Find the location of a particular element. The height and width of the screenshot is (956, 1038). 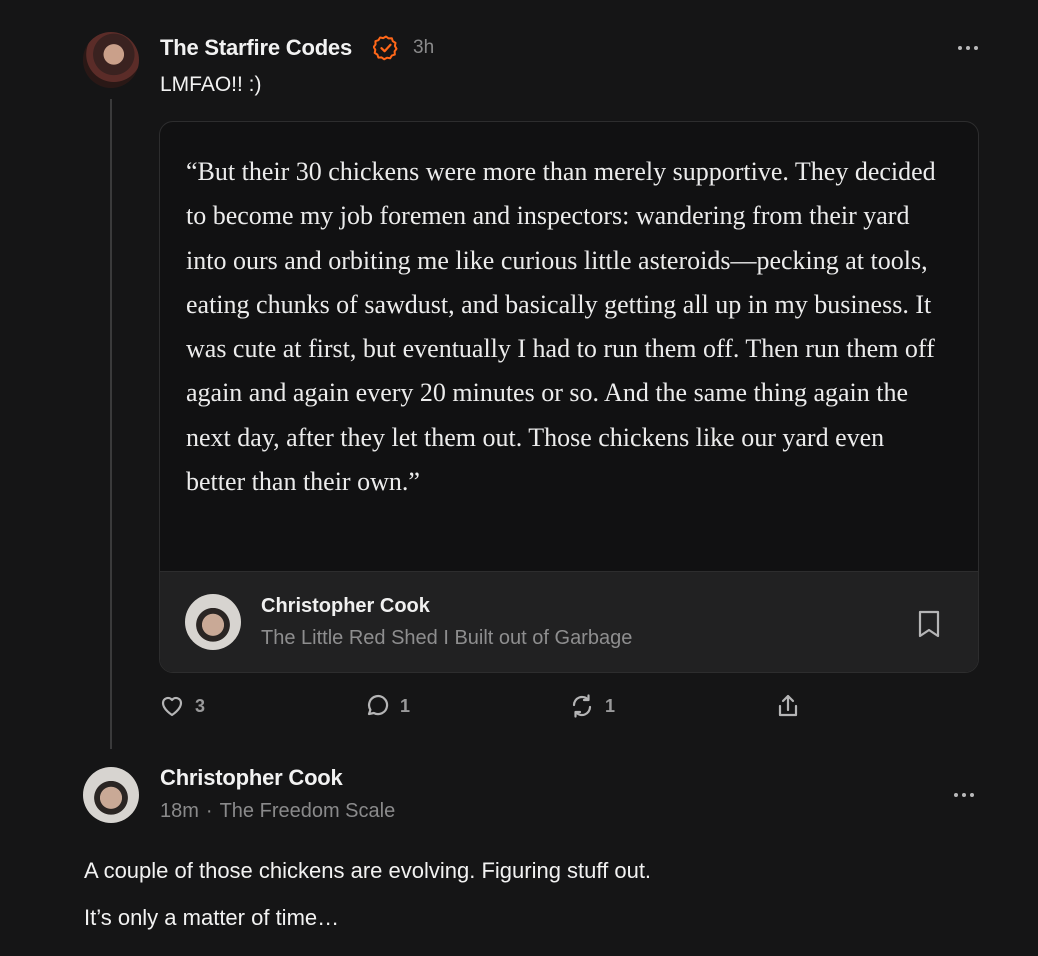

thread-line is located at coordinates (111, 424).